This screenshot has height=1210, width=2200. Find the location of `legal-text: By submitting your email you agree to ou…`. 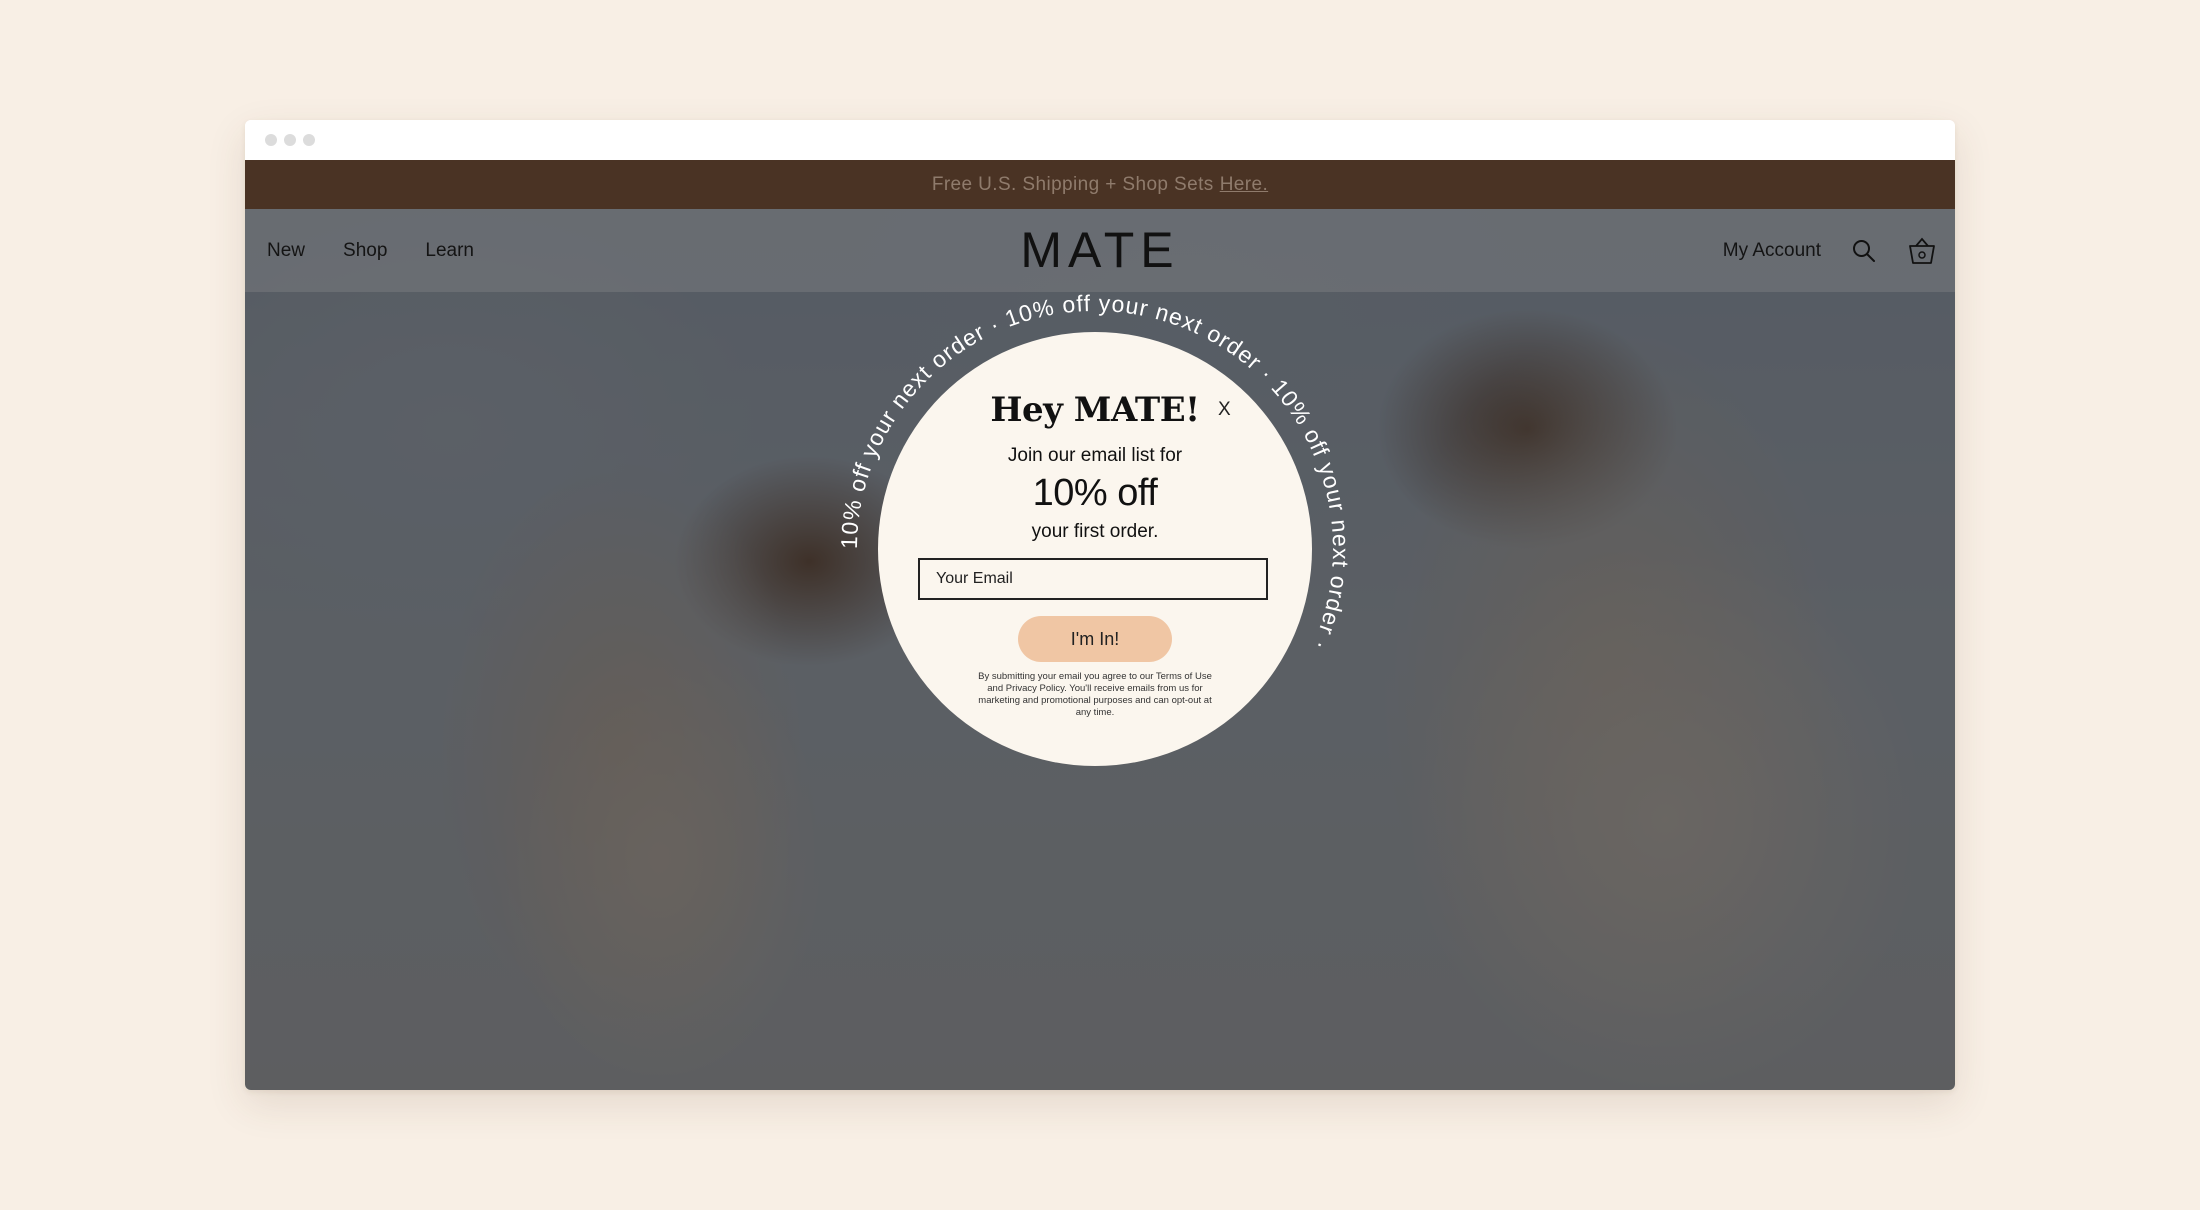

legal-text: By submitting your email you agree to ou… is located at coordinates (1095, 694).